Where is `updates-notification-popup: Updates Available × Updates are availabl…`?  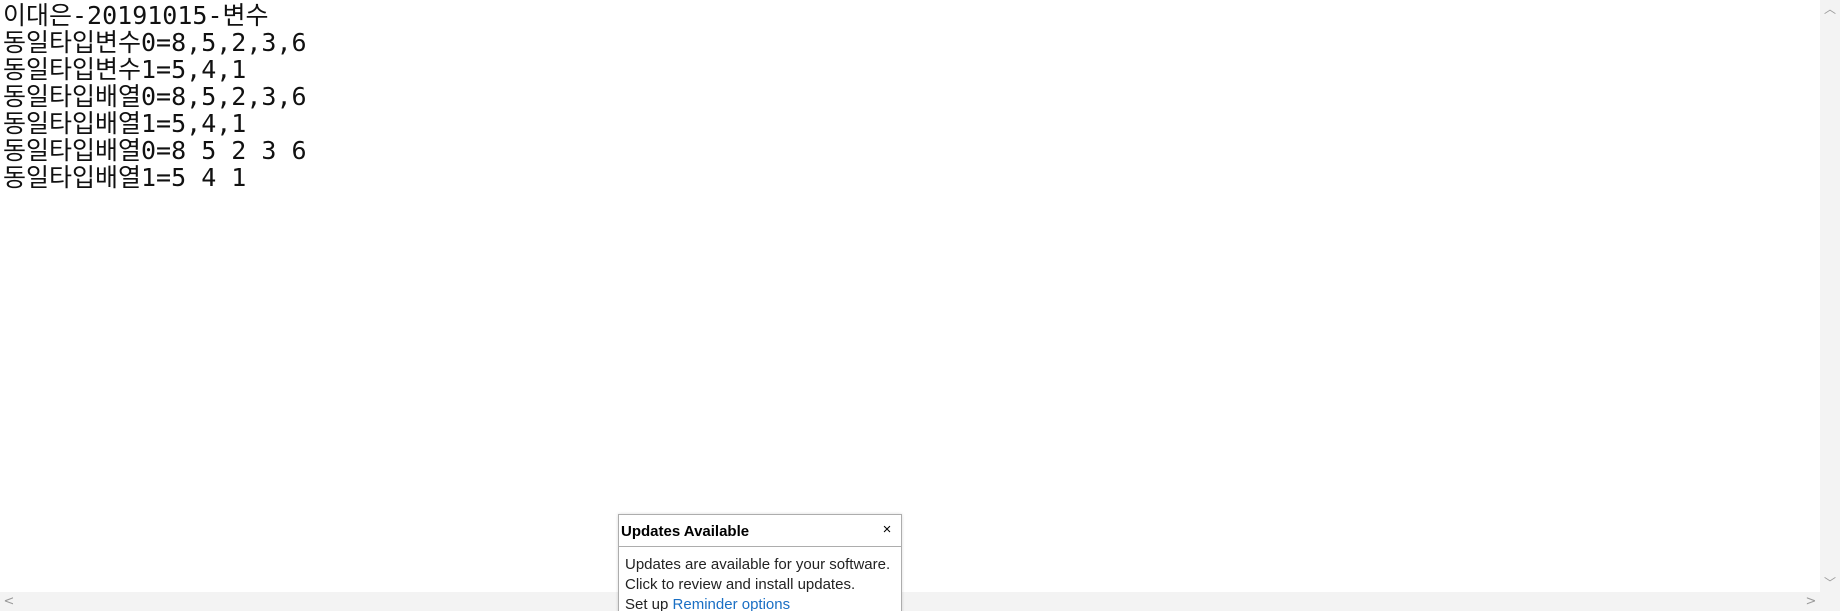
updates-notification-popup: Updates Available × Updates are availabl… is located at coordinates (760, 562).